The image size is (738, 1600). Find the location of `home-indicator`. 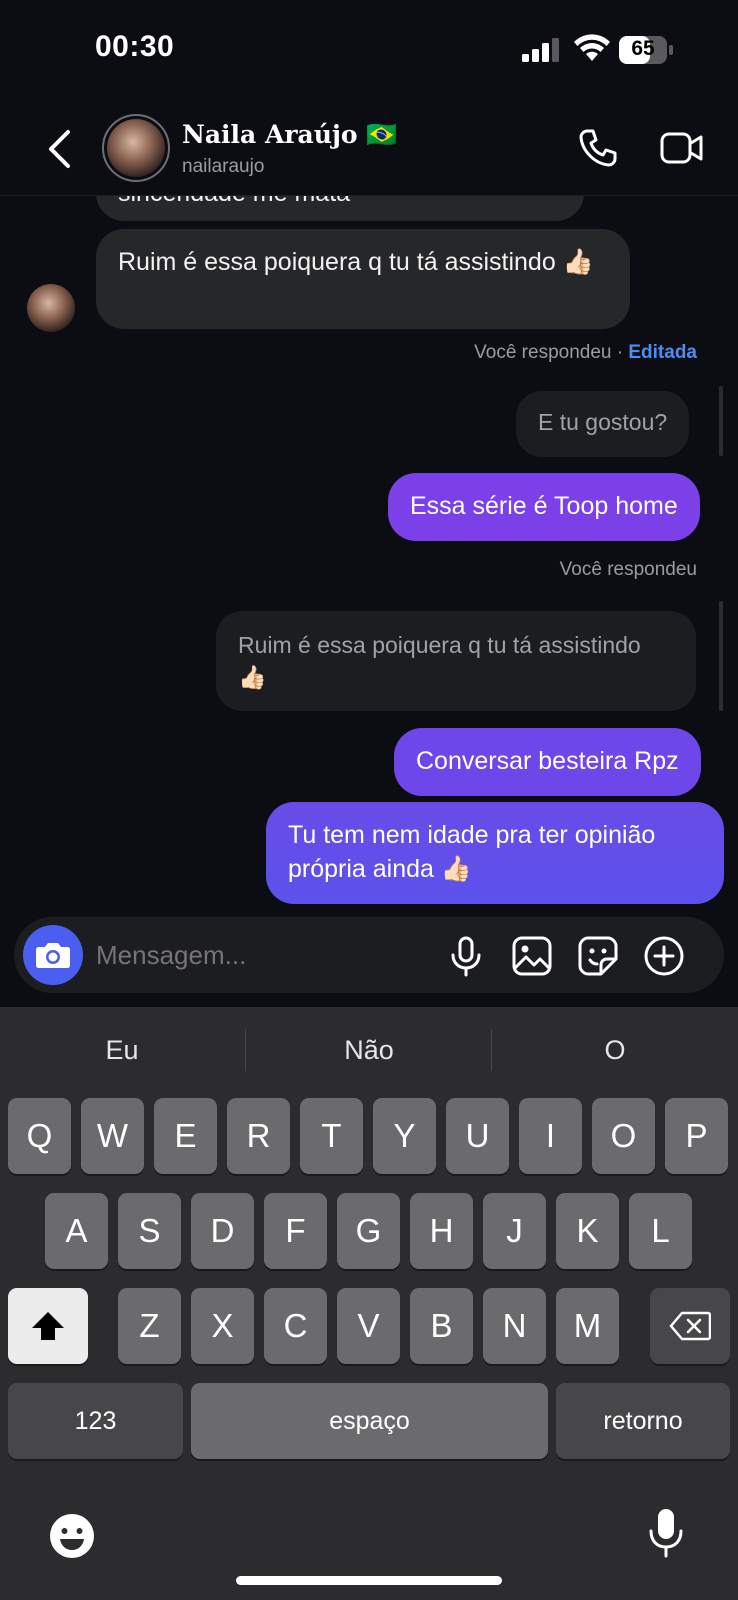

home-indicator is located at coordinates (369, 1580).